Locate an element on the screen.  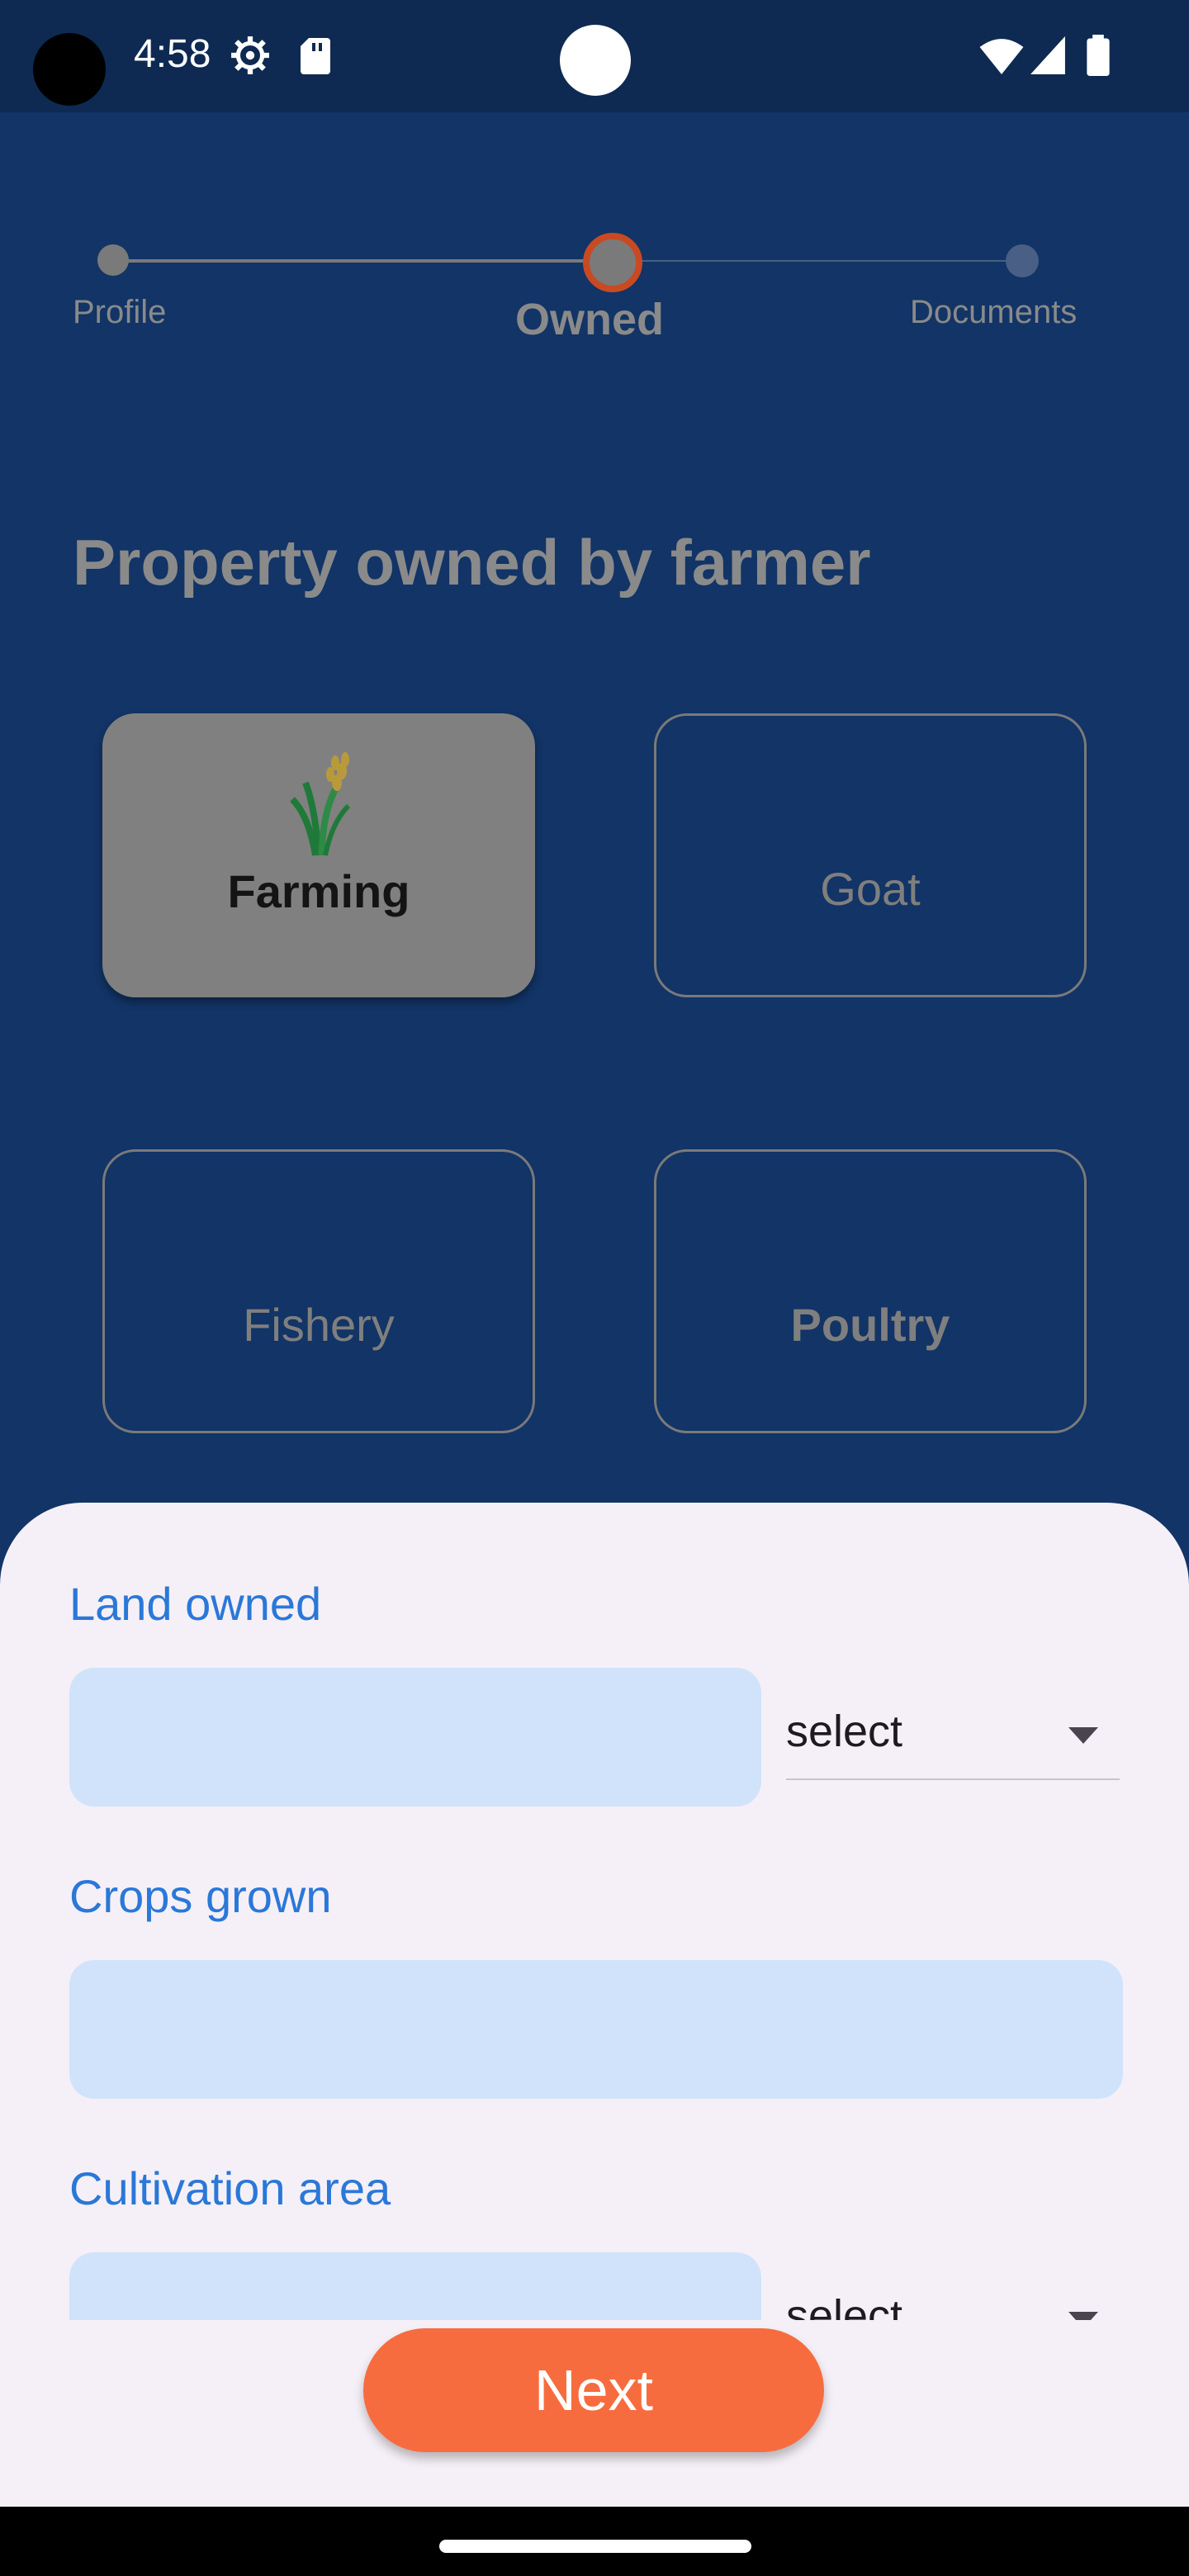
category-label-fishery: Fishery is located at coordinates (319, 1325).